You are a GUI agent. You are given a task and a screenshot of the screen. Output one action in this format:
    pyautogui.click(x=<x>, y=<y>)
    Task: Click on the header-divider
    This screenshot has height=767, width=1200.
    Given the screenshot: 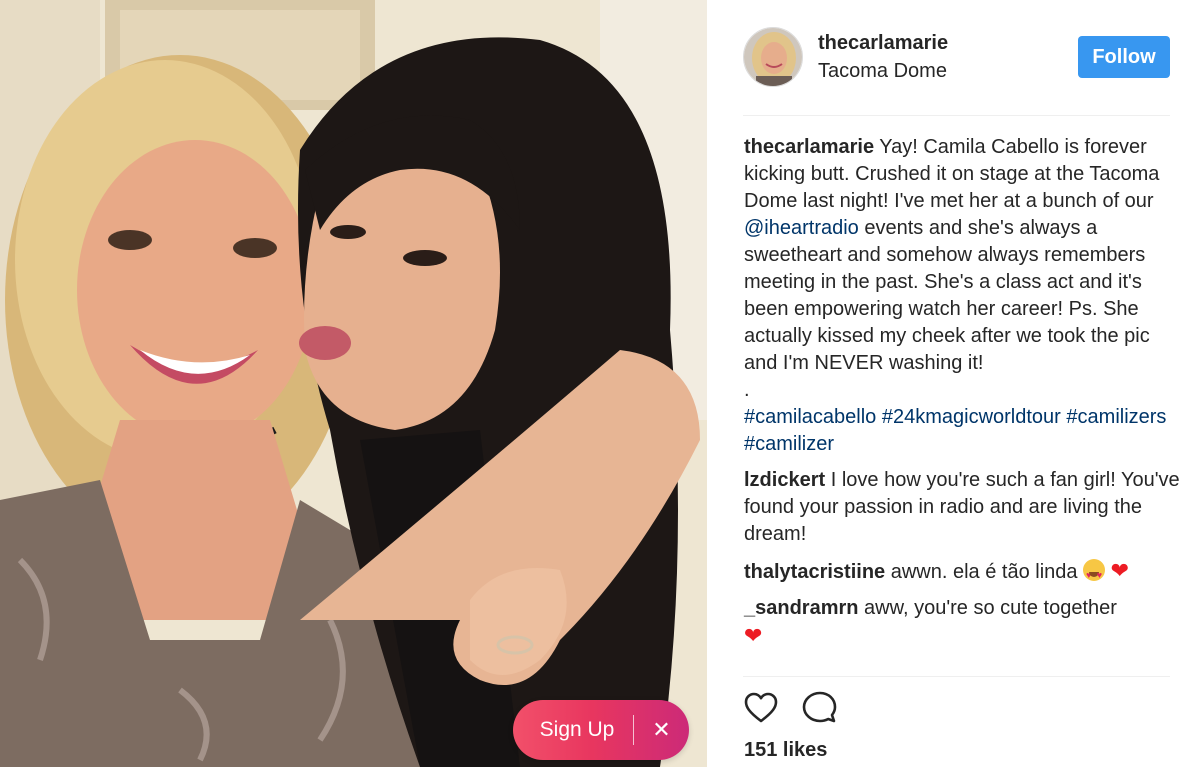 What is the action you would take?
    pyautogui.click(x=956, y=115)
    